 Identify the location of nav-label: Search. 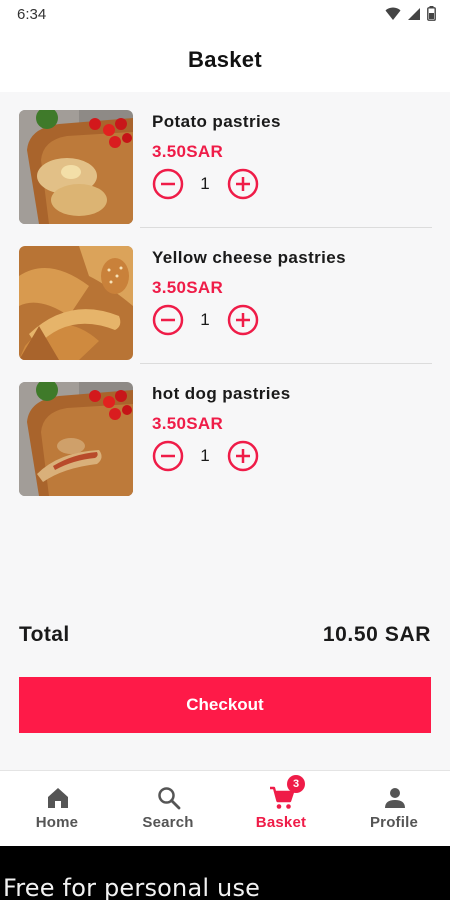
(168, 822).